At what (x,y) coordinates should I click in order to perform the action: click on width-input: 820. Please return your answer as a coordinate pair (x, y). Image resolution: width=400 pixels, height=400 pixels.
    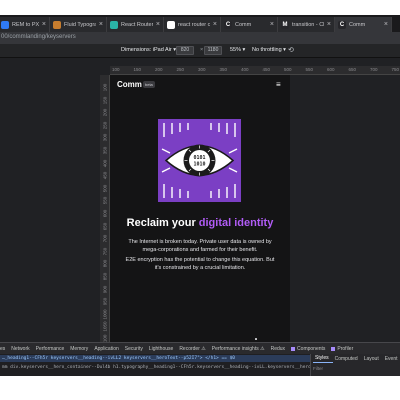
    Looking at the image, I should click on (185, 50).